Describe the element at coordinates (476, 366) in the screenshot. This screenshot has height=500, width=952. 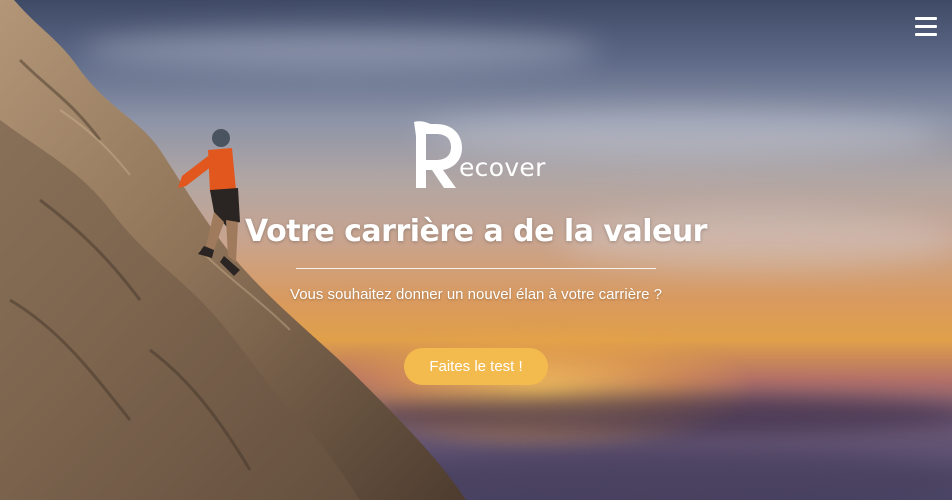
I see `take-test-button: Faites le test !` at that location.